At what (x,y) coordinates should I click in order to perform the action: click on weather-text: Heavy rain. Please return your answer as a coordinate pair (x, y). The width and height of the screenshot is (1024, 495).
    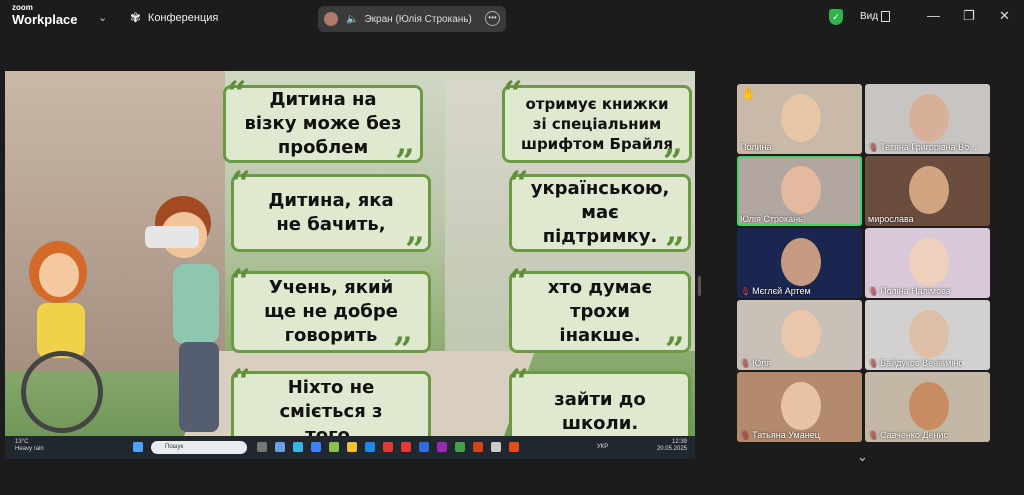
    Looking at the image, I should click on (29, 449).